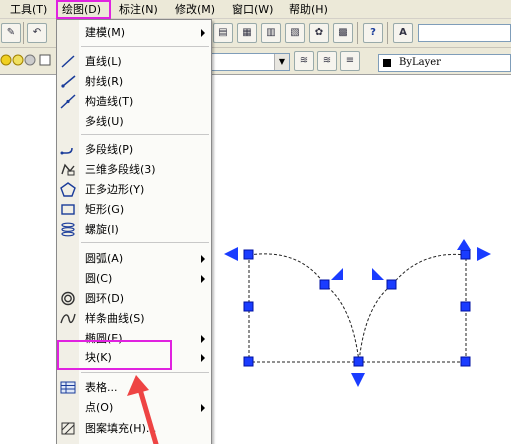 The width and height of the screenshot is (511, 444). Describe the element at coordinates (295, 33) in the screenshot. I see `sheet-set-icon: ▧` at that location.